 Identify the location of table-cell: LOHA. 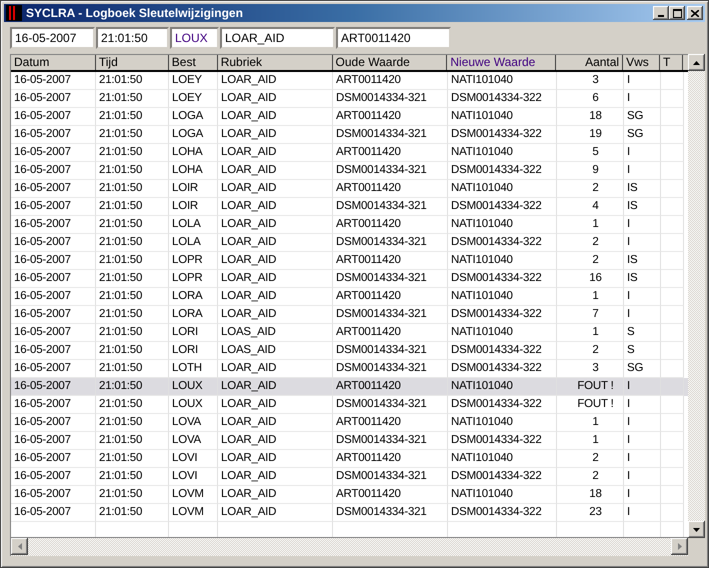
(187, 170).